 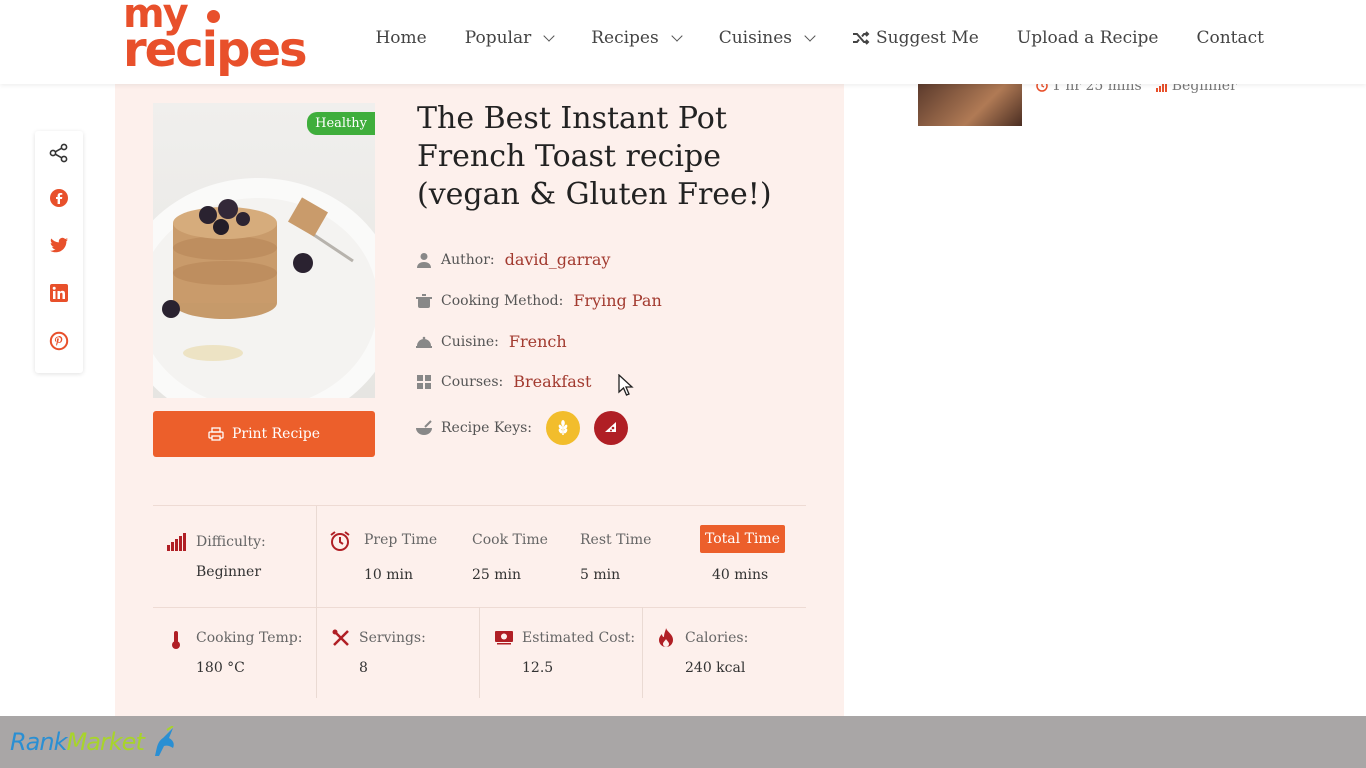 I want to click on calories-label: Calories:, so click(x=717, y=638).